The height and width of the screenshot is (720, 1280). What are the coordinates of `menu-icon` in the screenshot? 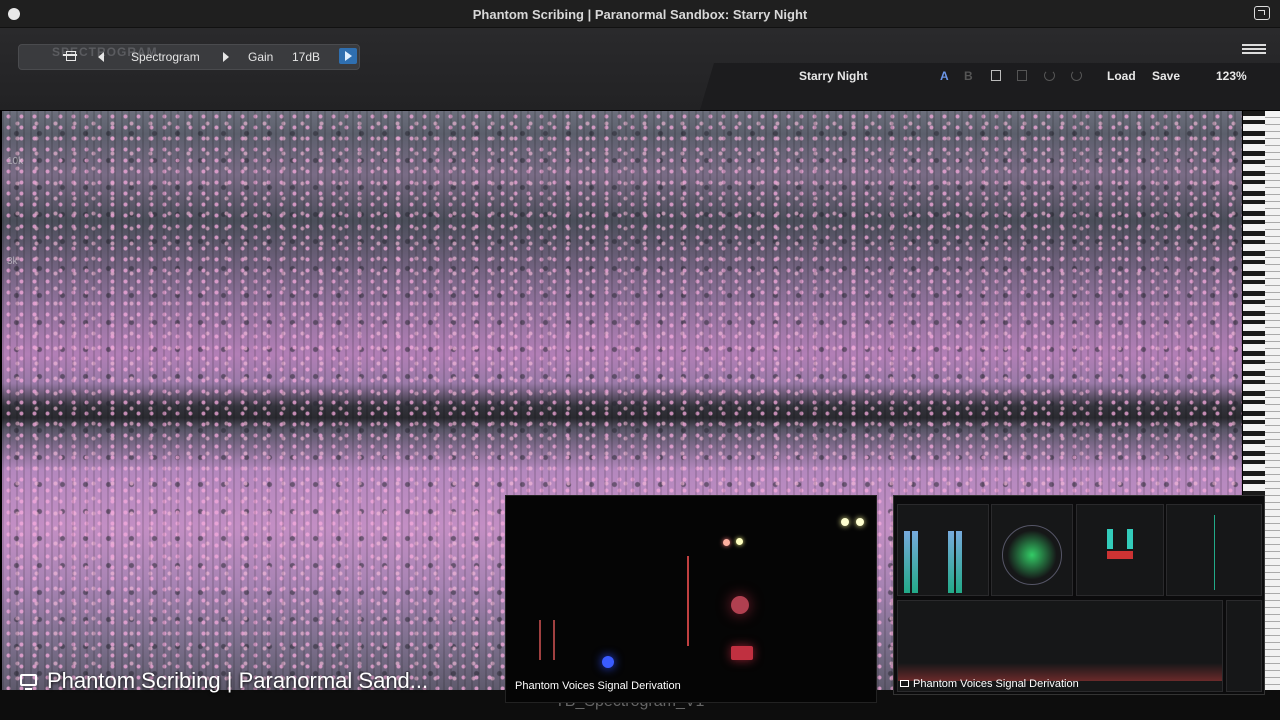 It's located at (1254, 49).